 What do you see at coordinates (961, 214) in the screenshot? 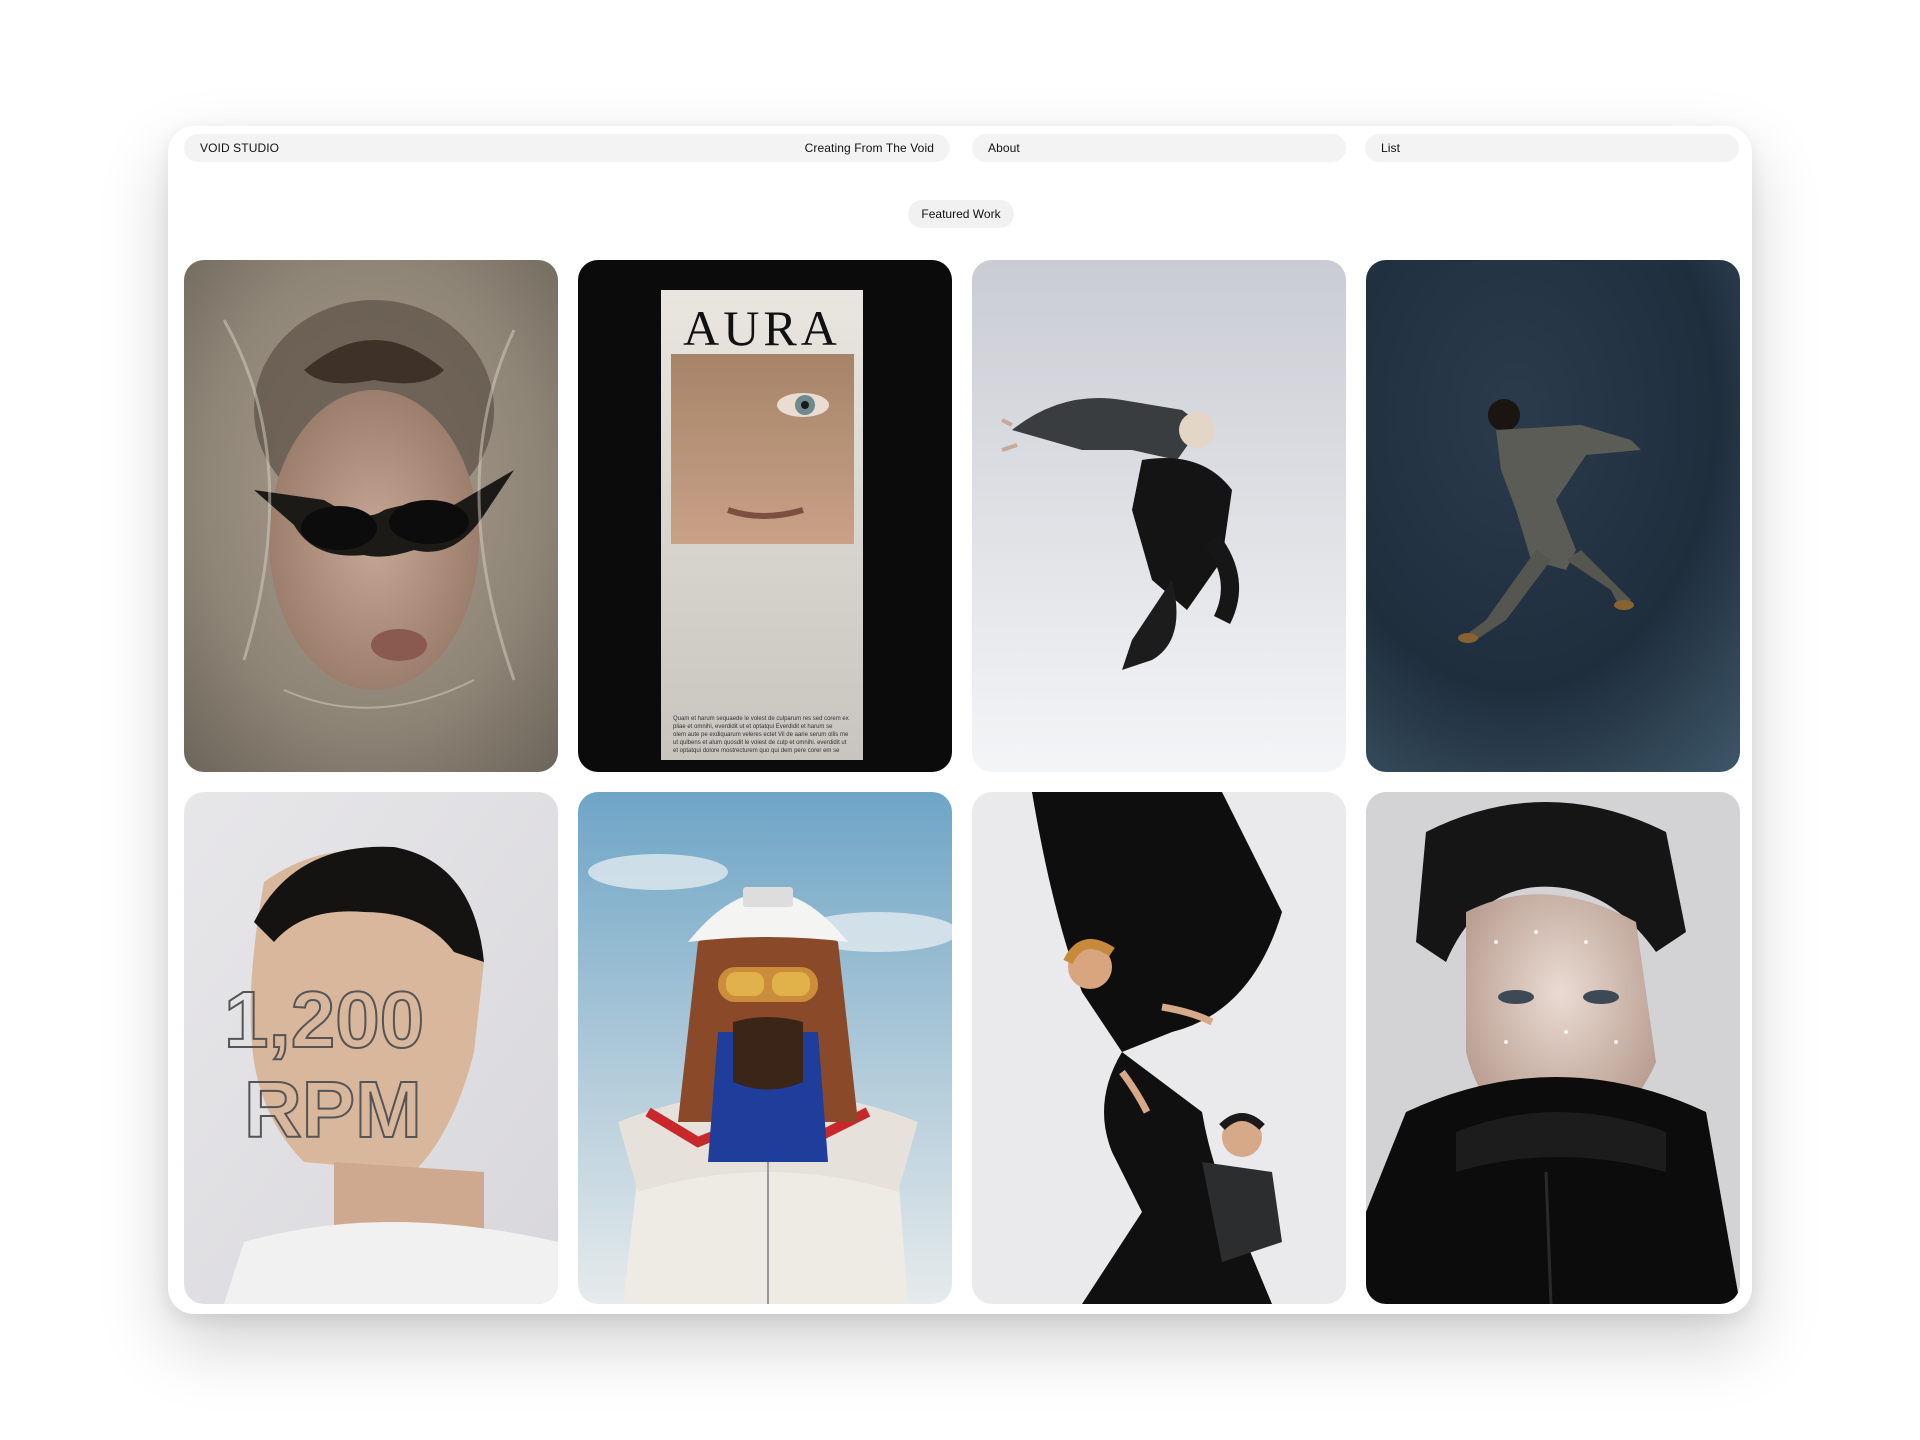
I see `featured-work-label: Featured Work` at bounding box center [961, 214].